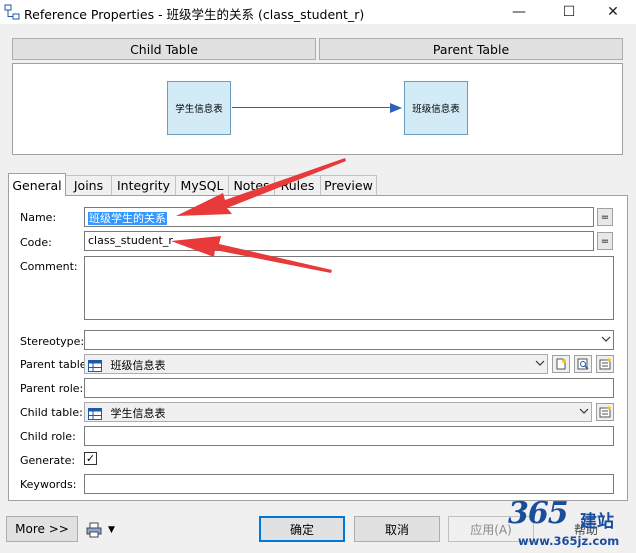 The image size is (636, 553). I want to click on stereotype-label: Stereotype:, so click(52, 341).